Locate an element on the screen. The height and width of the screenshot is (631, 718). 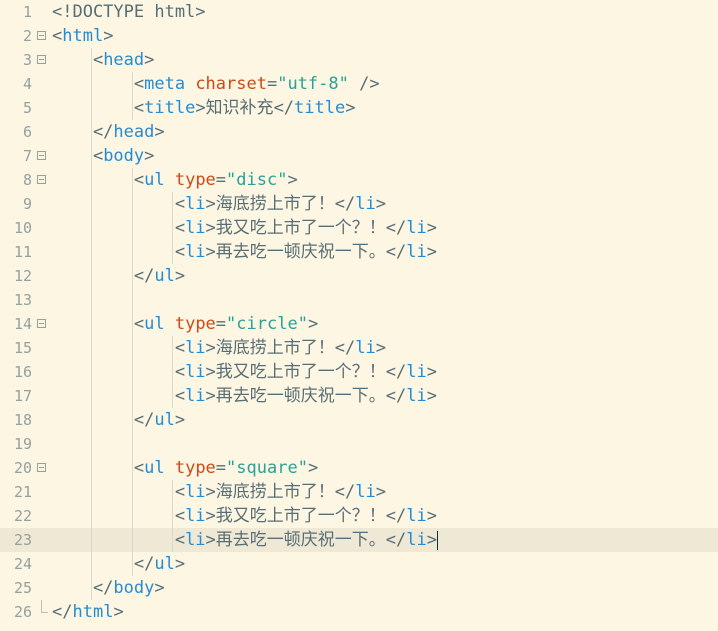
code-line: 10 <li>我又吃上市了一个？！</li> is located at coordinates (359, 228).